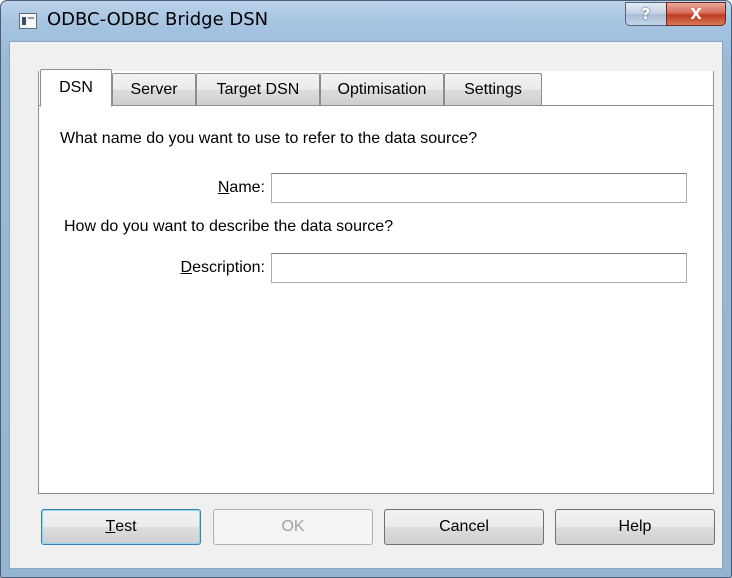 The image size is (732, 578). I want to click on close-icon: X, so click(696, 14).